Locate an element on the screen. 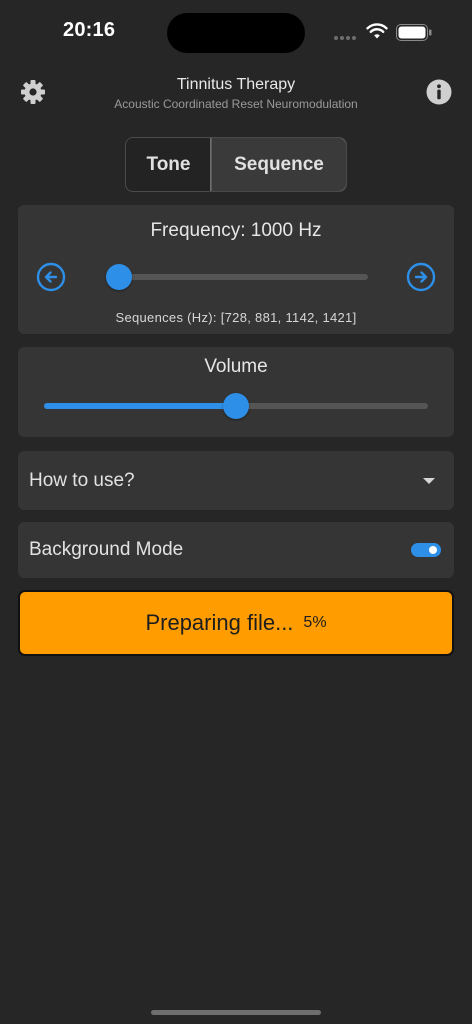  how-to-use-dropdown: How to use? is located at coordinates (236, 480).